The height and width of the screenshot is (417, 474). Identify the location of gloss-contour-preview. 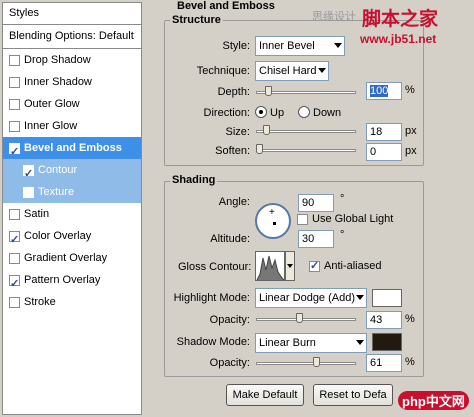
(270, 266).